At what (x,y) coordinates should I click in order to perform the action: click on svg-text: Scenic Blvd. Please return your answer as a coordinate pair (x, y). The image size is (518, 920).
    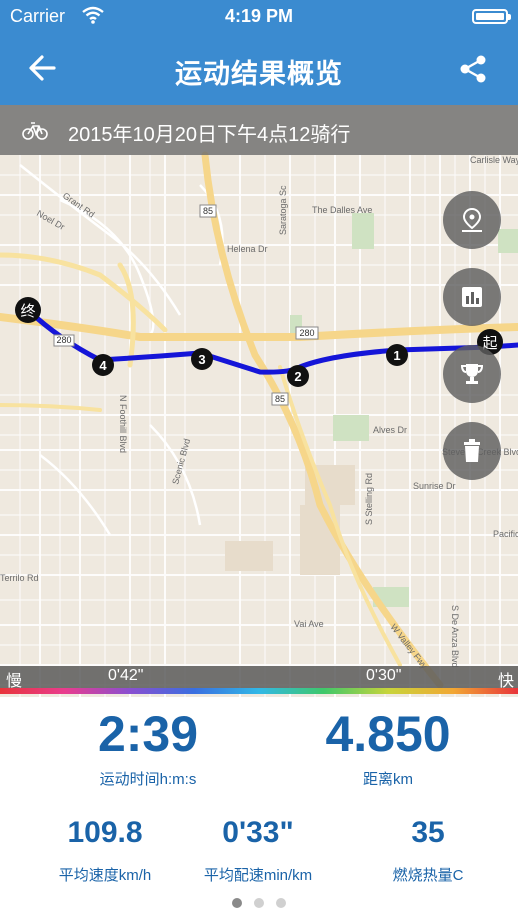
    Looking at the image, I should click on (181, 462).